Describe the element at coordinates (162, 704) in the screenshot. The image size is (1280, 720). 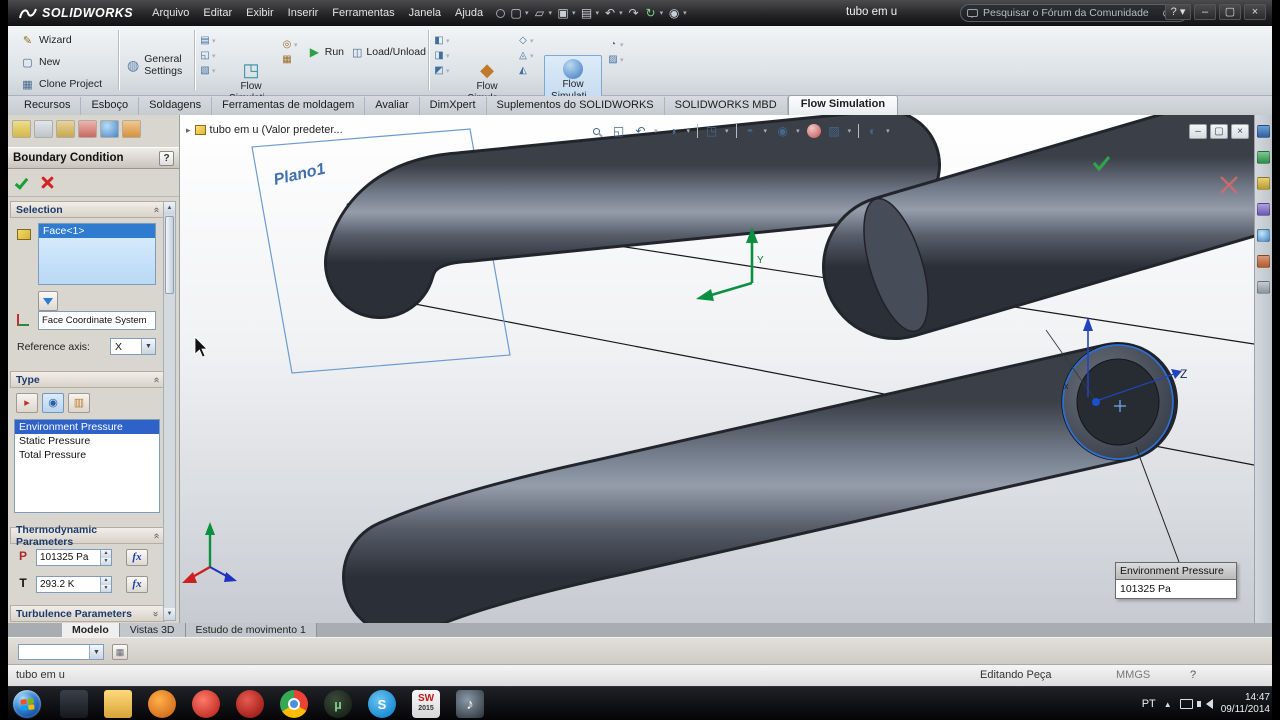
I see `taskbar-winamp-icon` at that location.